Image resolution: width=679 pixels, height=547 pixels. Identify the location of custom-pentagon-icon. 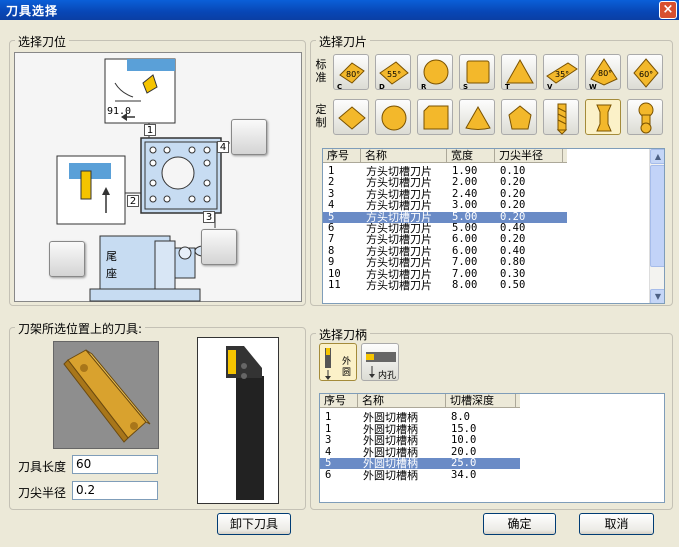
(520, 117).